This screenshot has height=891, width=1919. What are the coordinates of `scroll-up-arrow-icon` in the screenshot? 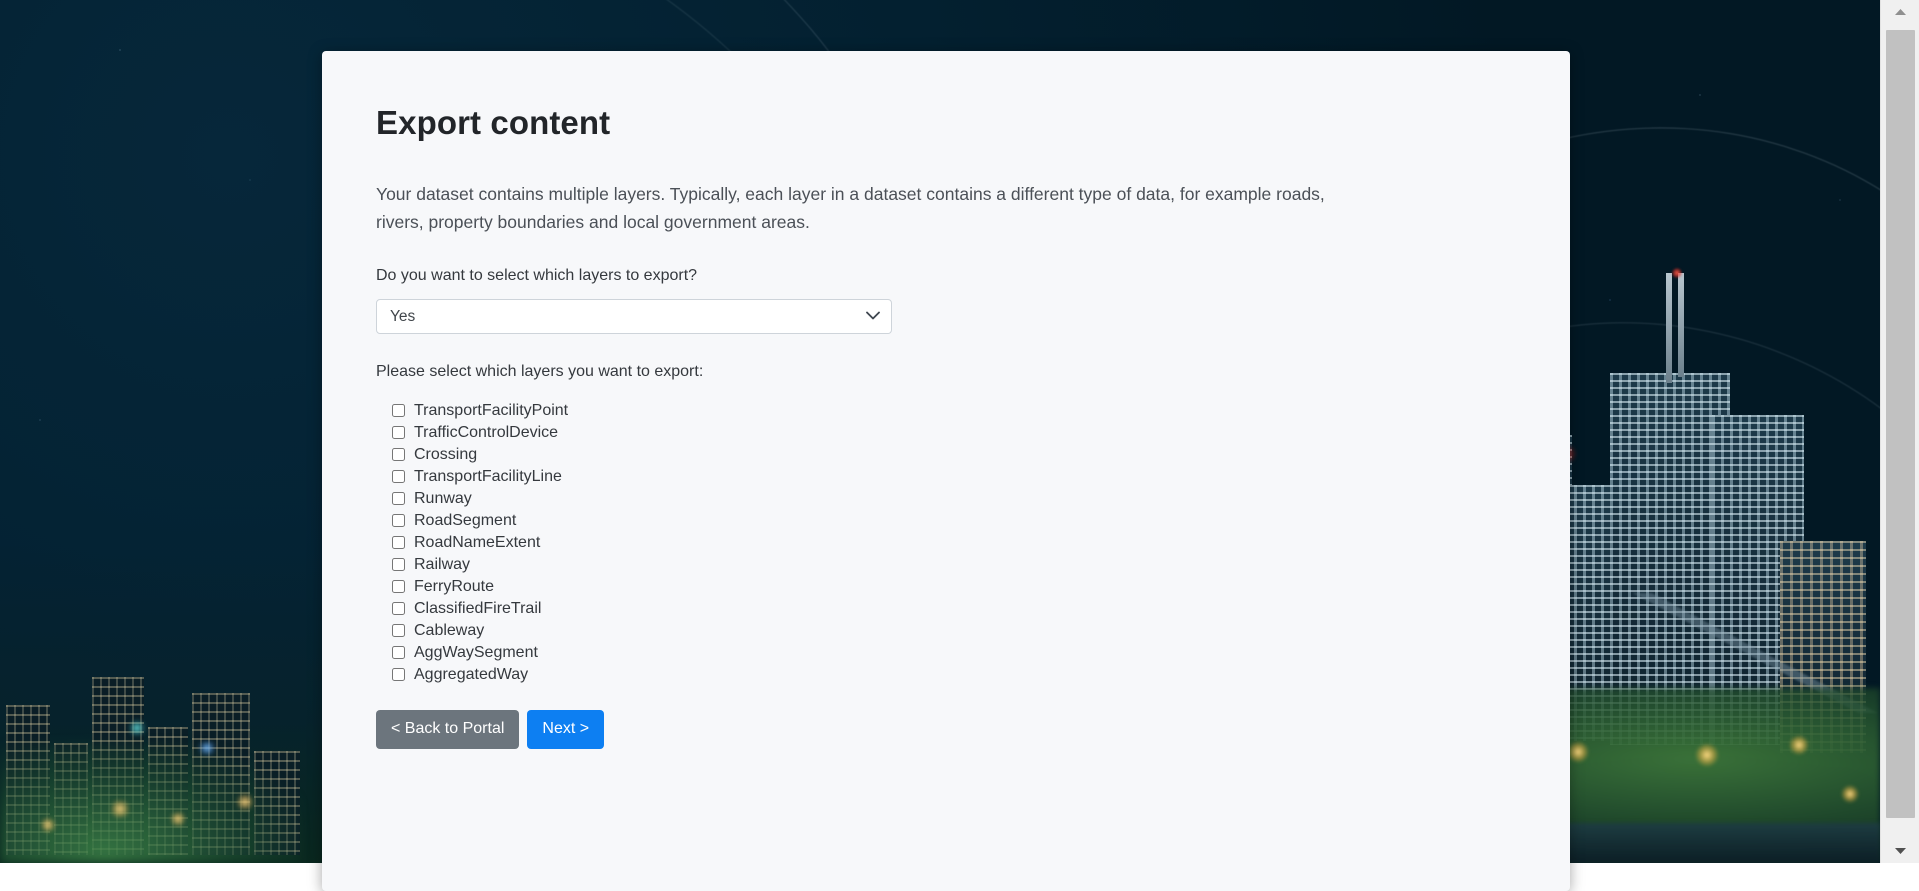 It's located at (1900, 12).